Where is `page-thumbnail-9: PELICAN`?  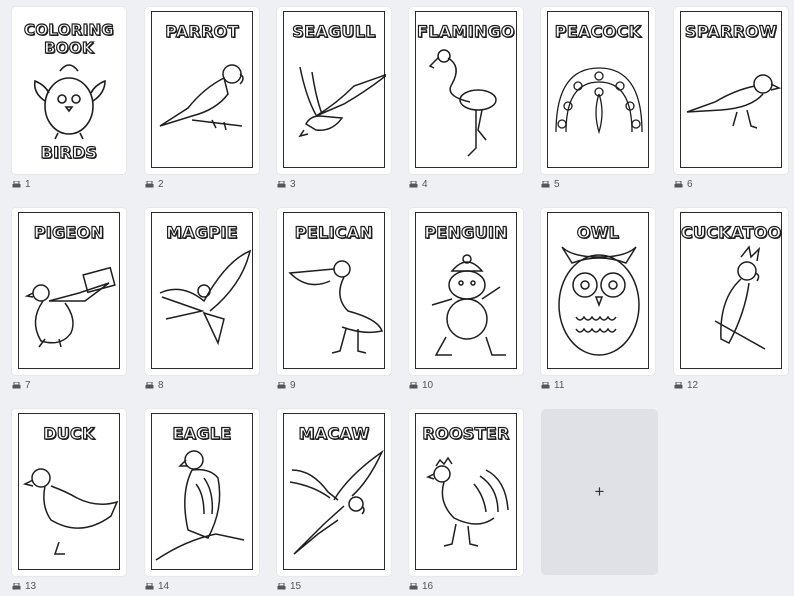 page-thumbnail-9: PELICAN is located at coordinates (334, 291).